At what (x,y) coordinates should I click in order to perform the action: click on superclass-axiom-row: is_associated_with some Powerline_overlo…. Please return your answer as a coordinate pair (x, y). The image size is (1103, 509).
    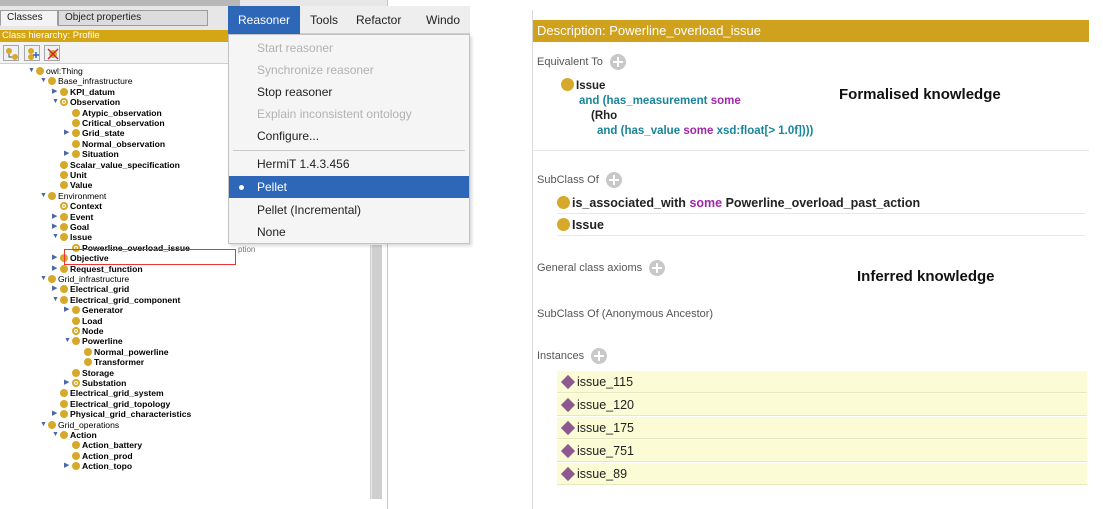
    Looking at the image, I should click on (821, 203).